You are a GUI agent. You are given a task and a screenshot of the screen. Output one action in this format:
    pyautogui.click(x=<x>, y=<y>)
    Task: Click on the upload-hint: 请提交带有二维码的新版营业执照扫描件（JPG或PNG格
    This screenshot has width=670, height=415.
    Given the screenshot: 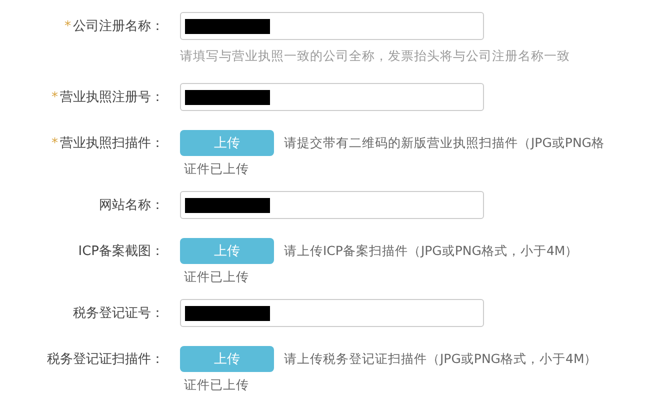 What is the action you would take?
    pyautogui.click(x=444, y=143)
    